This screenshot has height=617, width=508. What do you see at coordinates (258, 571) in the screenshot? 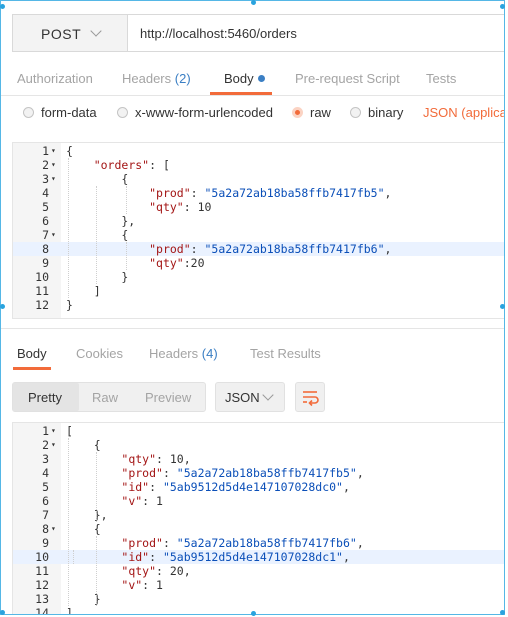
I see `code-line: 11 "qty": 20,` at bounding box center [258, 571].